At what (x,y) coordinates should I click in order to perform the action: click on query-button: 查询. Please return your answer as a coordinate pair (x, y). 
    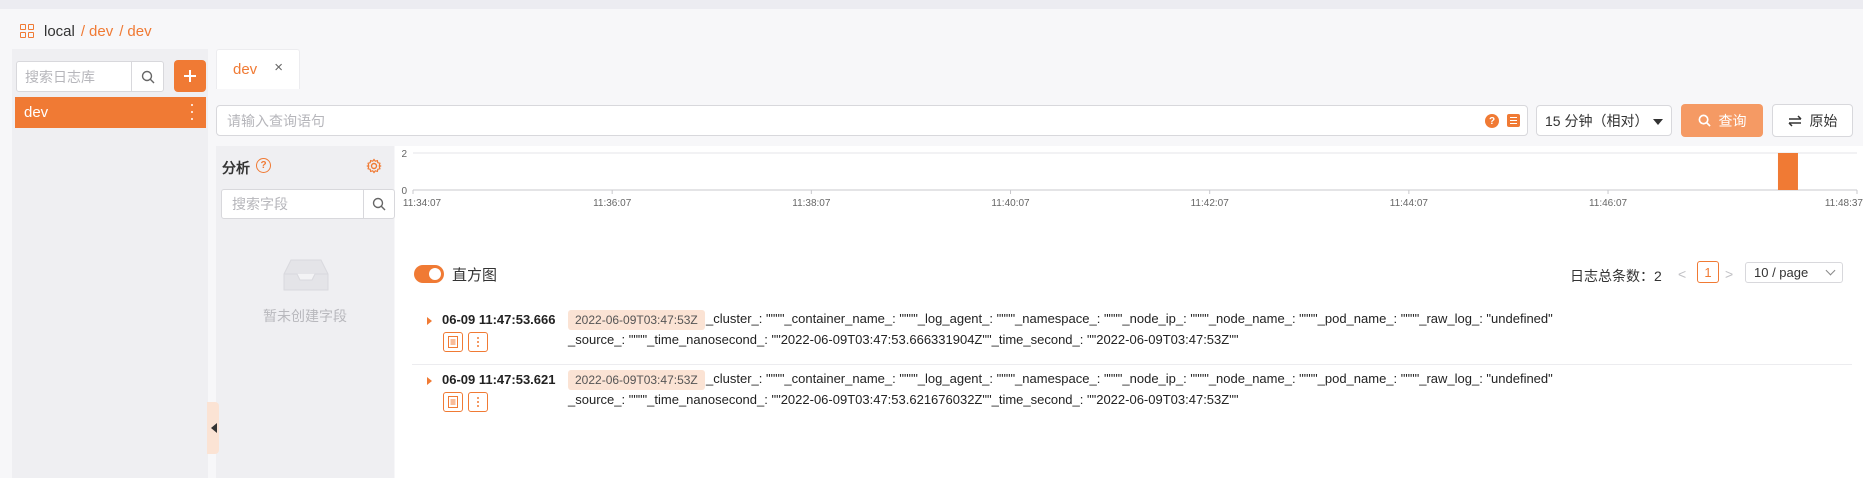
    Looking at the image, I should click on (1722, 120).